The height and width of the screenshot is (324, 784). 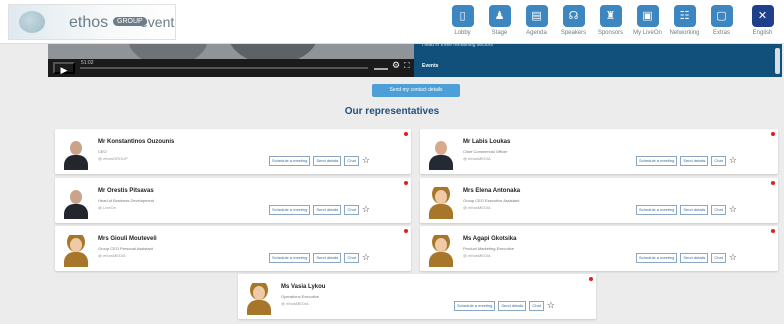 I want to click on representative-role: Product Marketing Executive, so click(x=488, y=248).